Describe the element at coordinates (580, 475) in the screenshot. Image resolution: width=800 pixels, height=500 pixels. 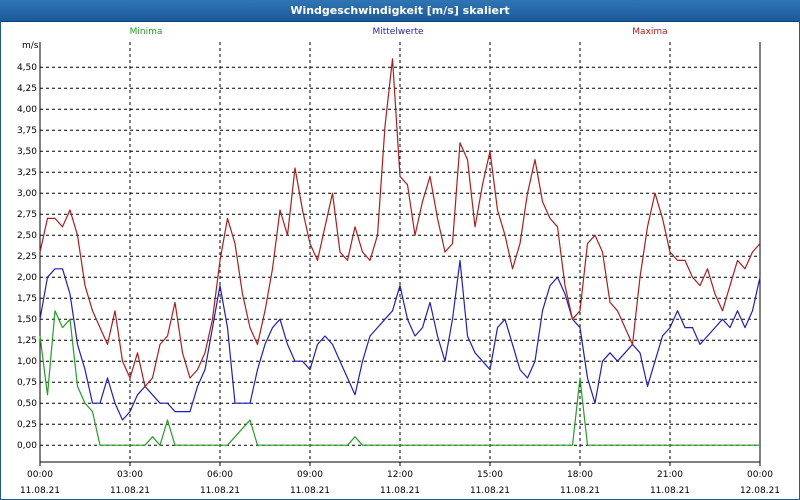
I see `x-tick-time-label: 18:00` at that location.